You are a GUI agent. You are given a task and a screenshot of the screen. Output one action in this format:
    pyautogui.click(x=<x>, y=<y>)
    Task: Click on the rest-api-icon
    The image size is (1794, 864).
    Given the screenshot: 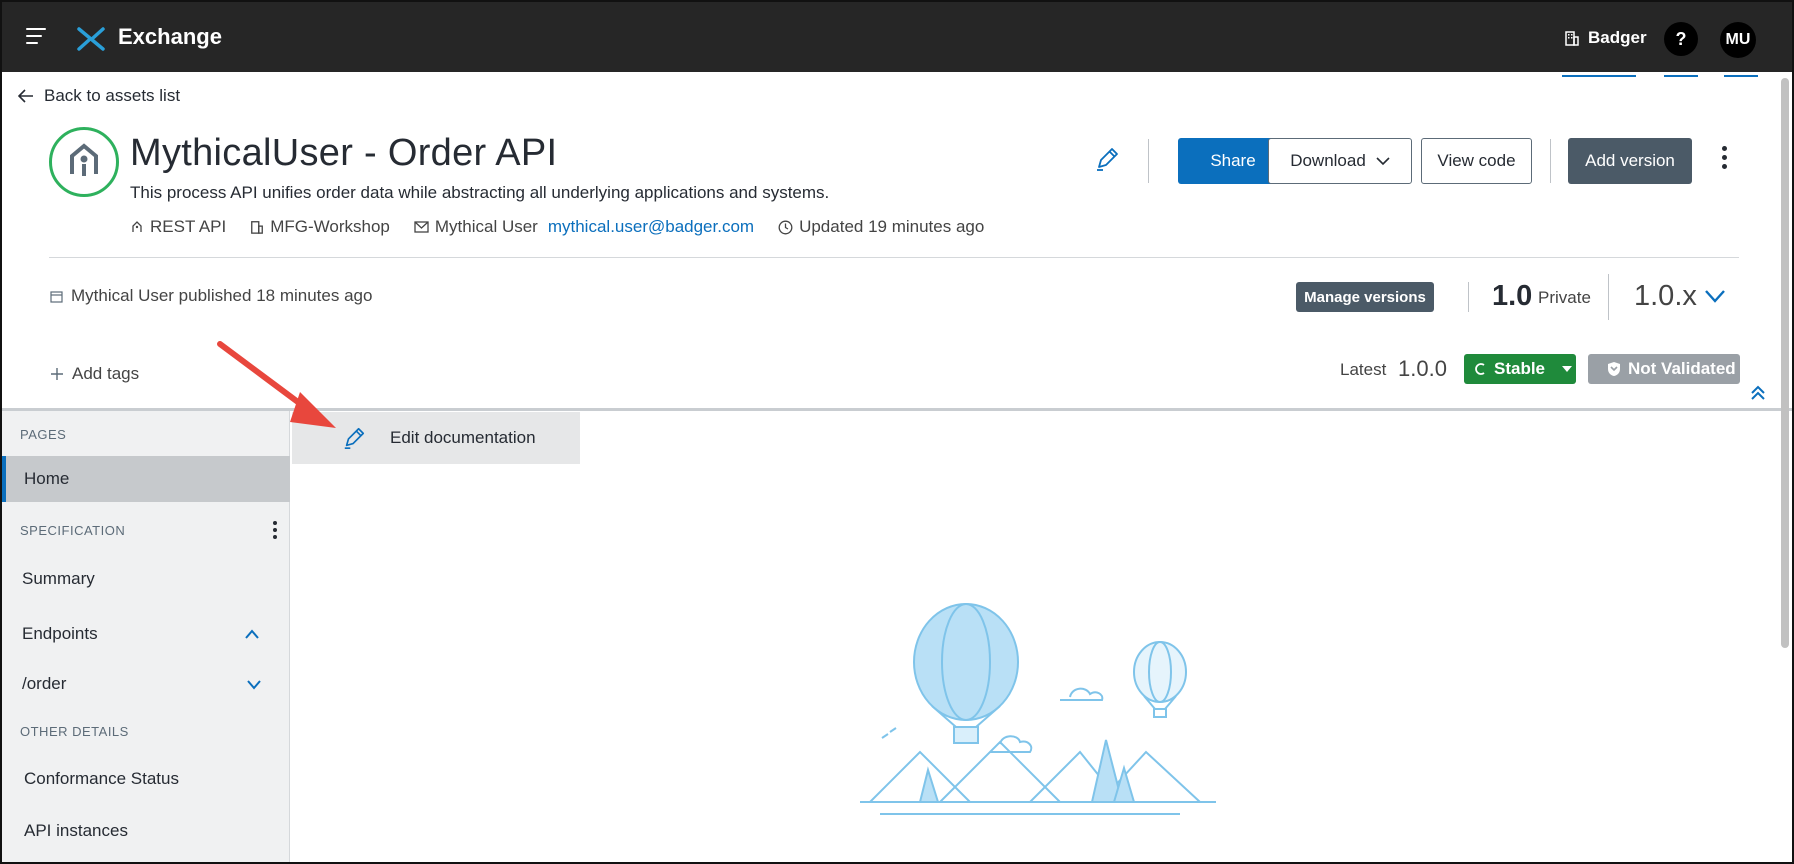 What is the action you would take?
    pyautogui.click(x=137, y=226)
    